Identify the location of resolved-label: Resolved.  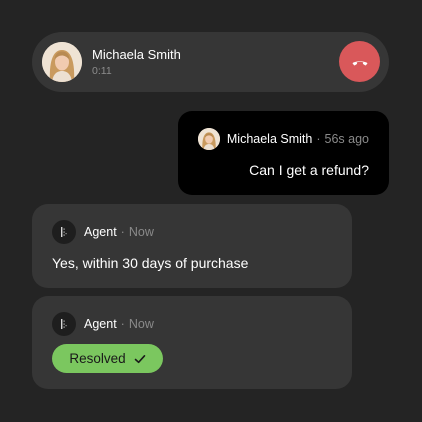
(97, 358).